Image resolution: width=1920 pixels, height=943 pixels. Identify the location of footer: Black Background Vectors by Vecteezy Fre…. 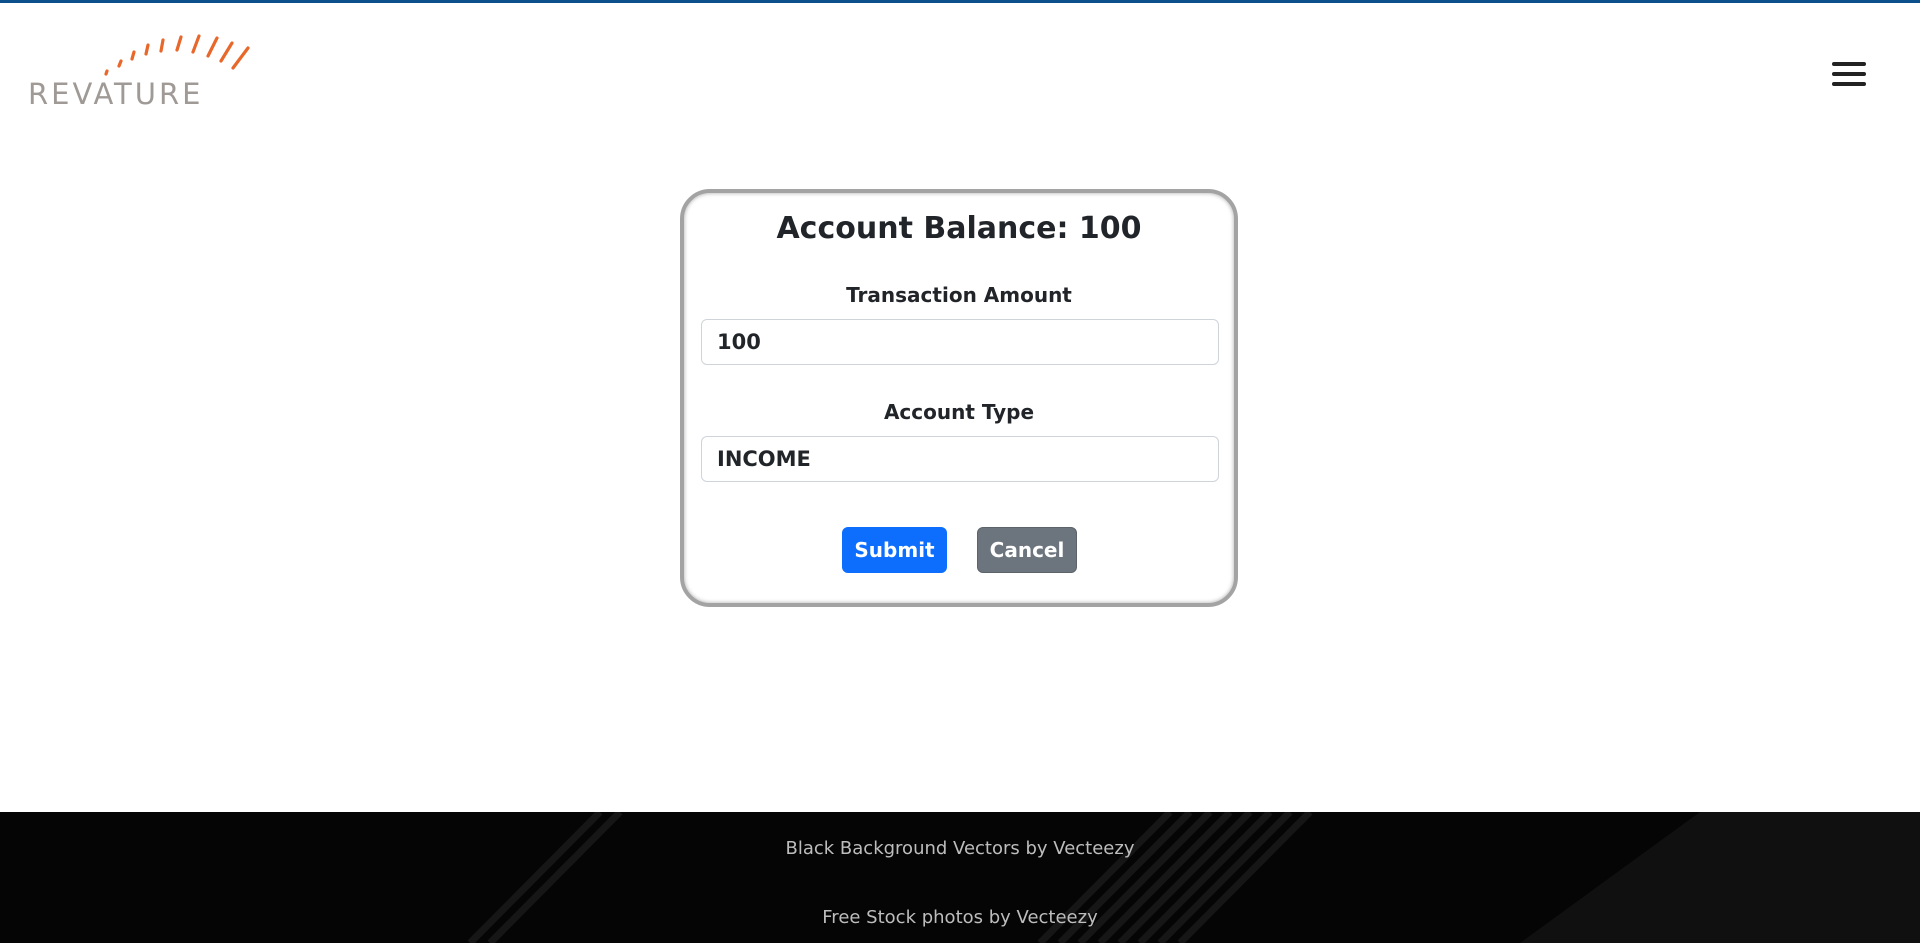
(960, 877).